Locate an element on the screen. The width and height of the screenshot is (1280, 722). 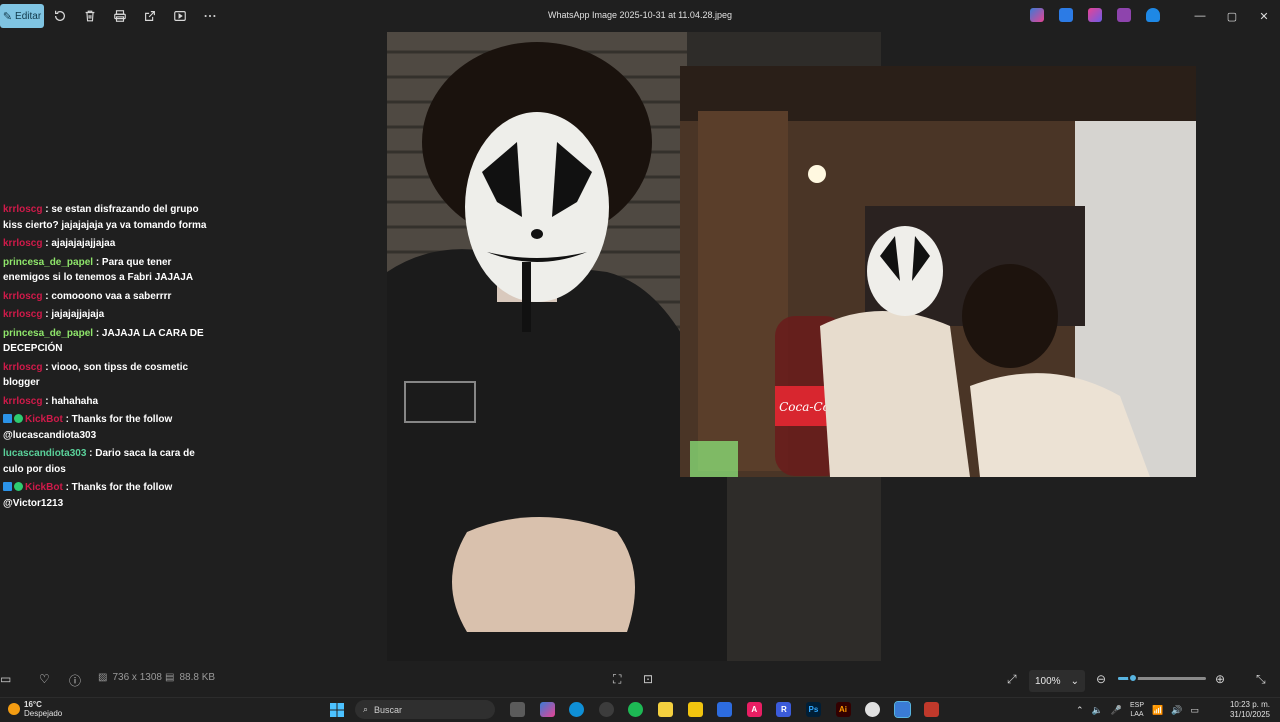
edge-icon is located at coordinates (577, 709).